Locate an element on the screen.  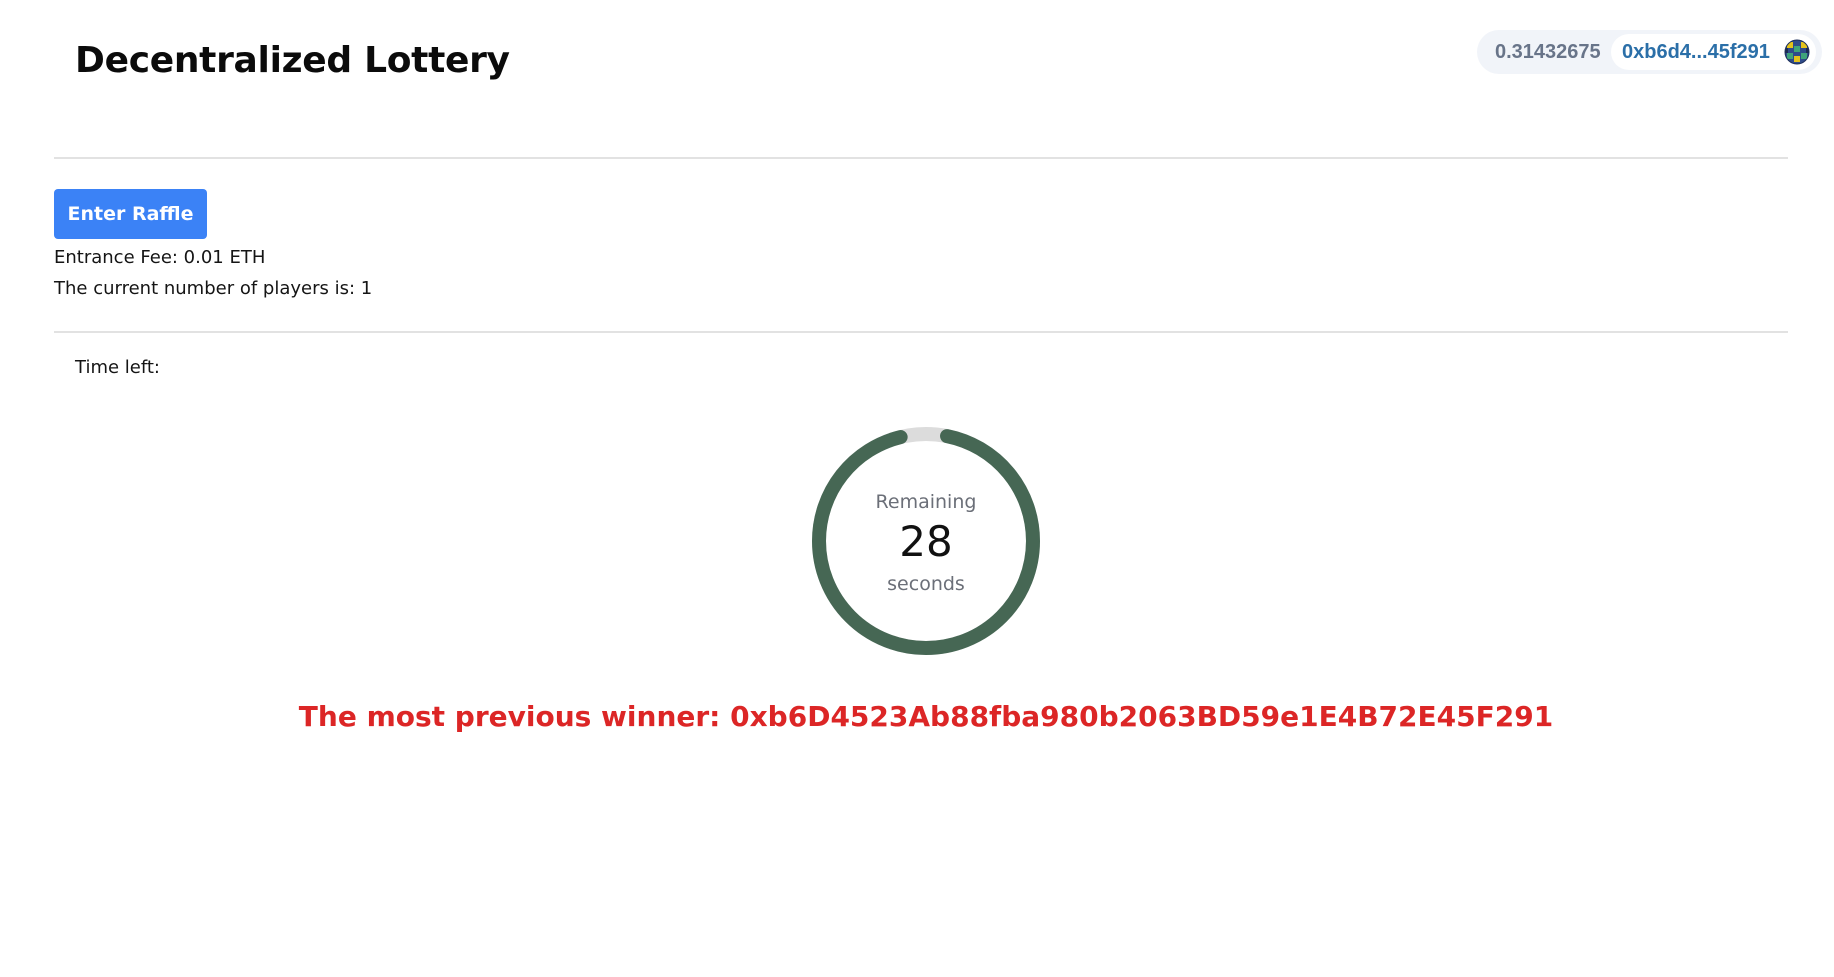
identicon-avatar-icon is located at coordinates (1797, 52).